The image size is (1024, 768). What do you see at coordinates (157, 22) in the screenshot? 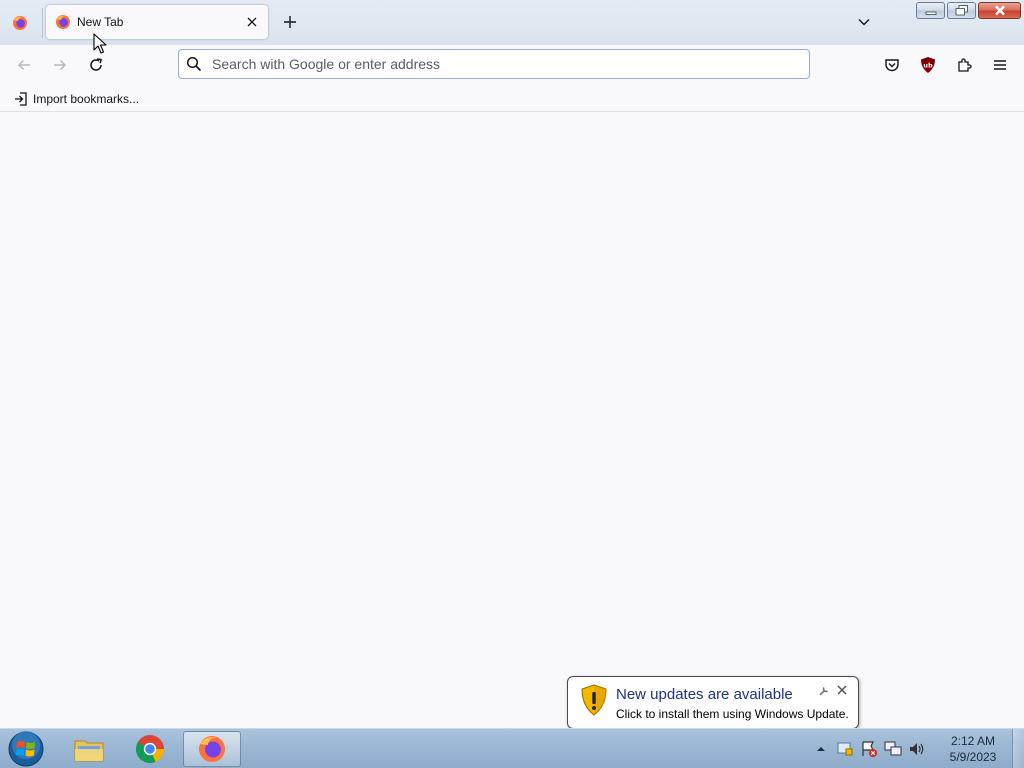
I see `tab-new-tab: New Tab` at bounding box center [157, 22].